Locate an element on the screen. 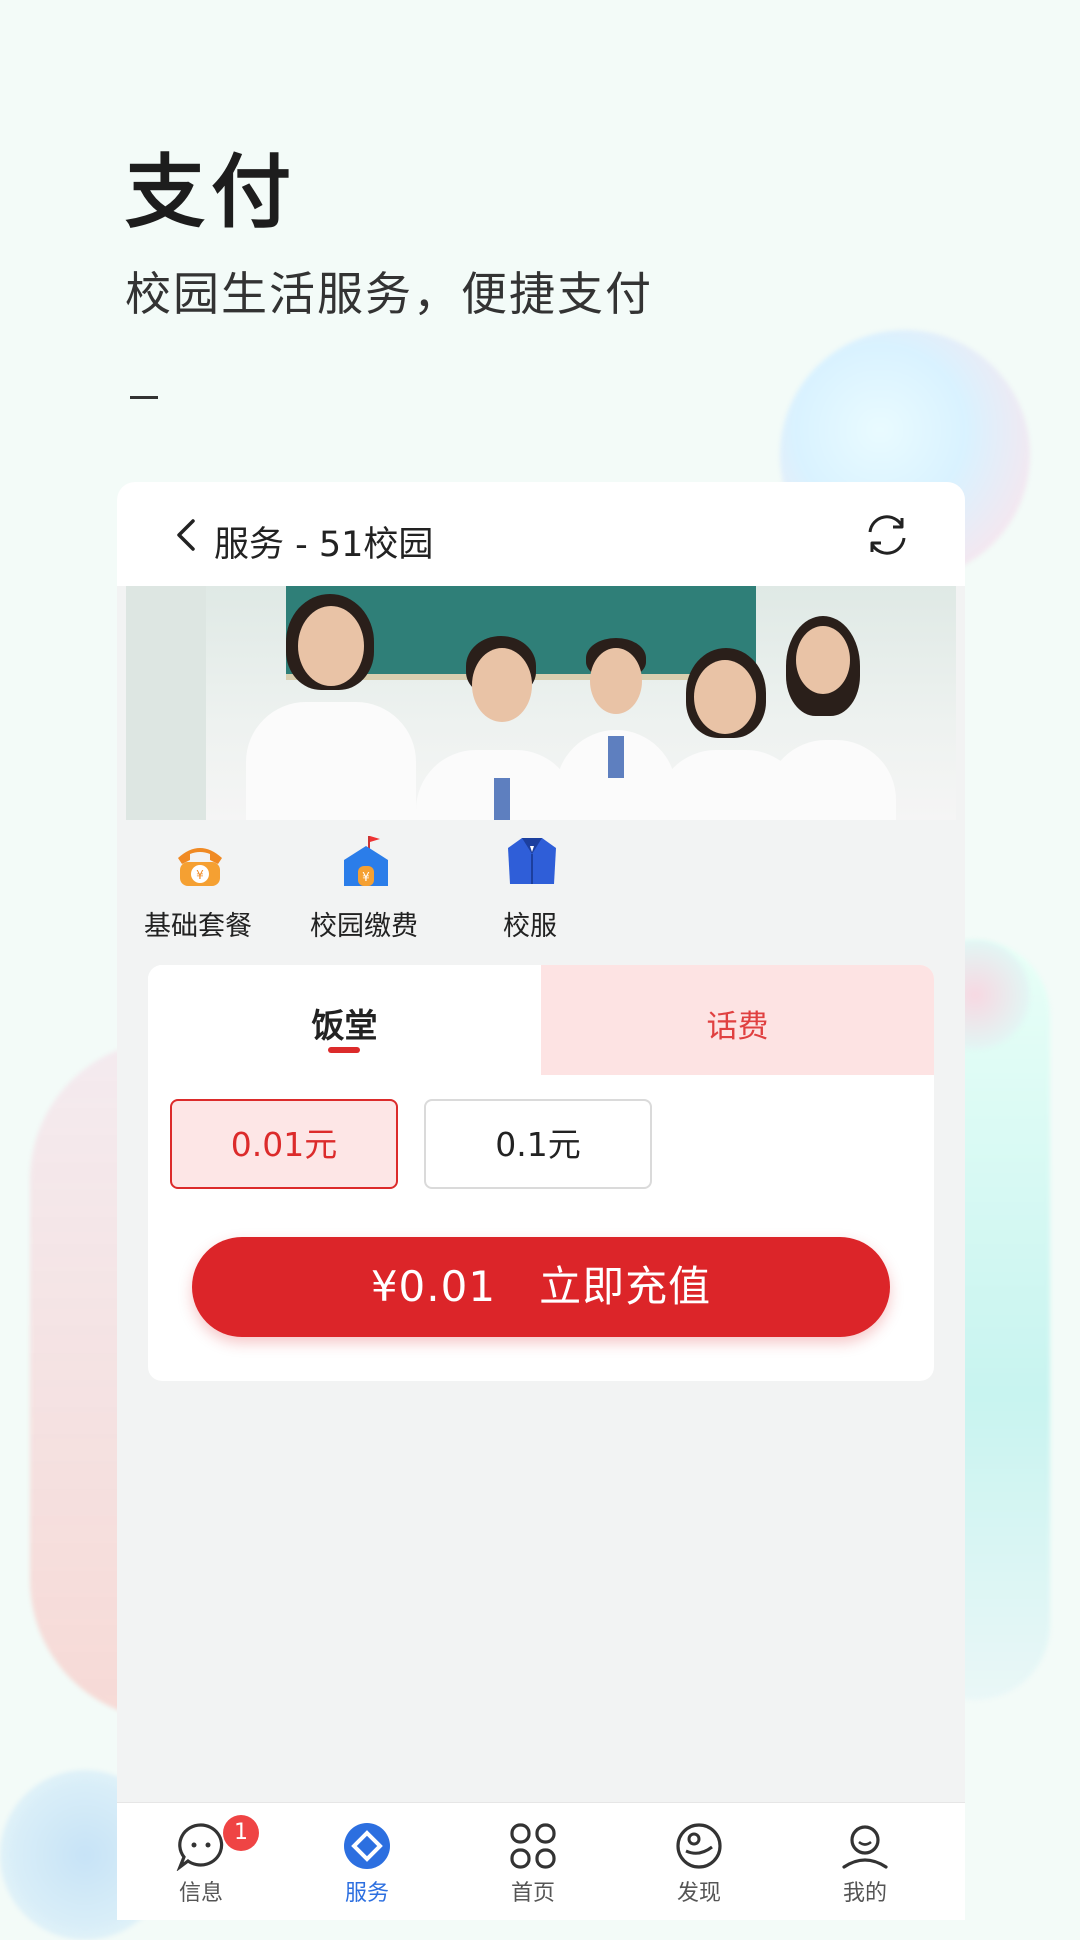 The image size is (1080, 1940). tab-phone-bill: 话费 is located at coordinates (737, 1020).